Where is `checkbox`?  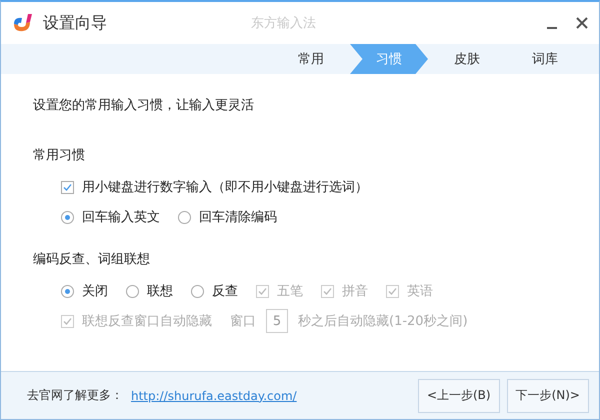 checkbox is located at coordinates (67, 187).